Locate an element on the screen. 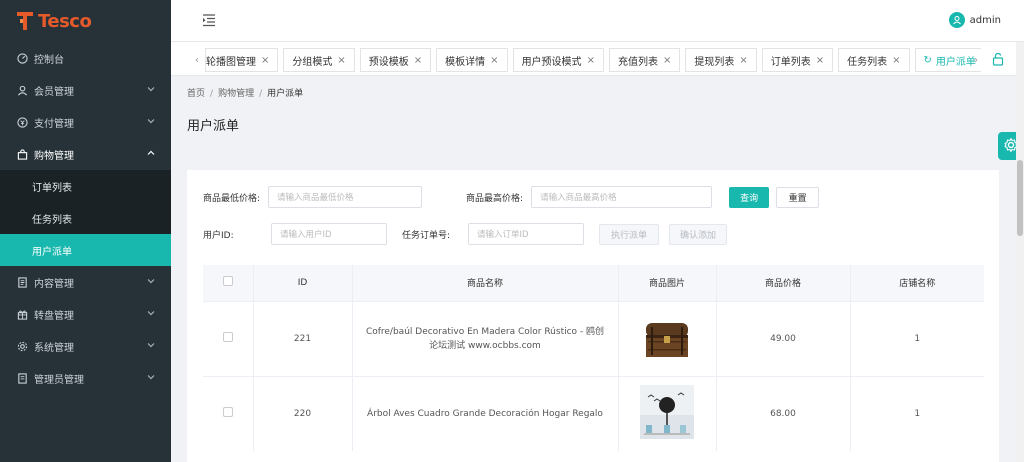 The image size is (1024, 462). tab-label: 轮播图管理 is located at coordinates (231, 62).